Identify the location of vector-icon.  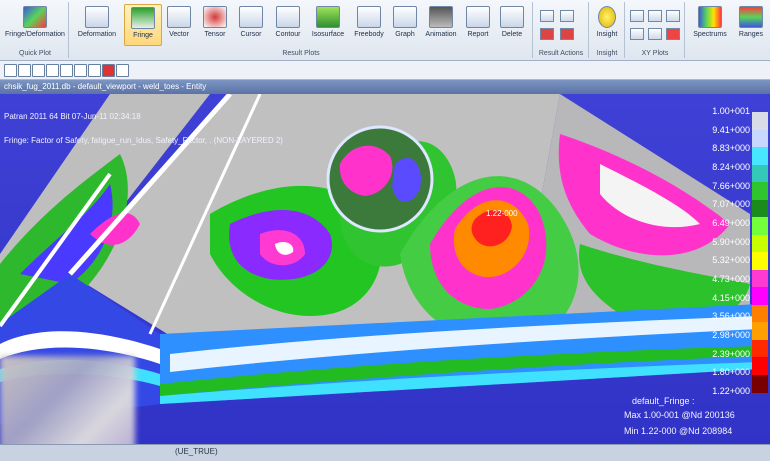
(179, 17).